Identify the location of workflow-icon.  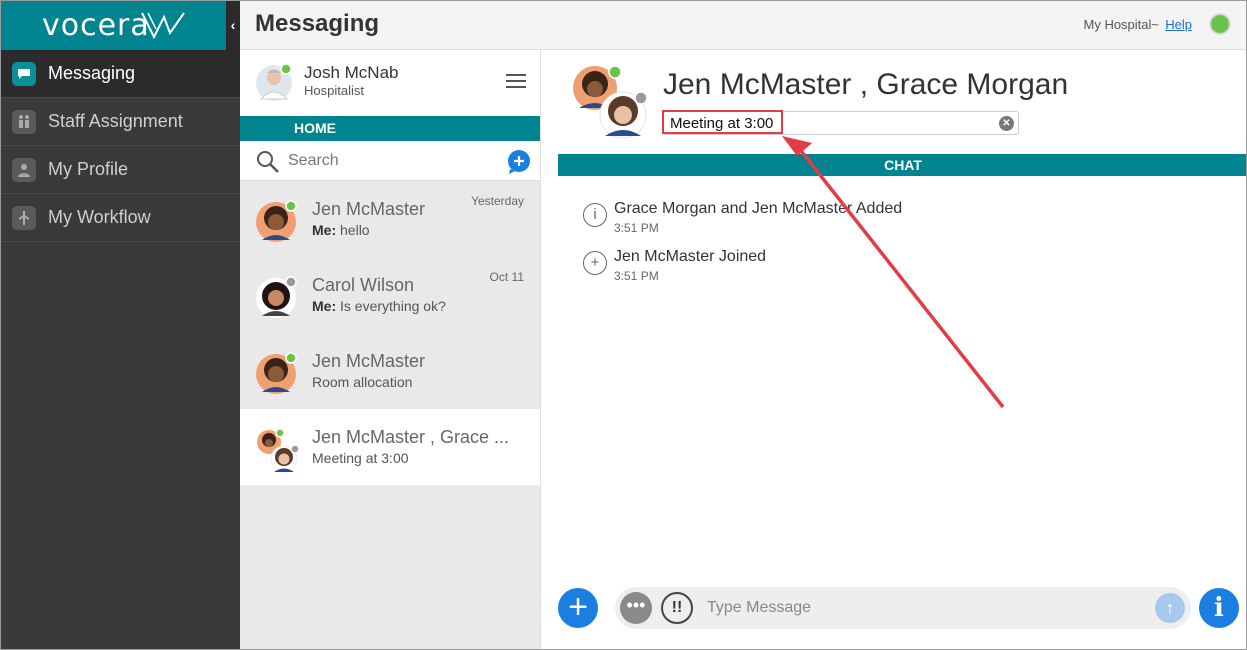
(24, 217).